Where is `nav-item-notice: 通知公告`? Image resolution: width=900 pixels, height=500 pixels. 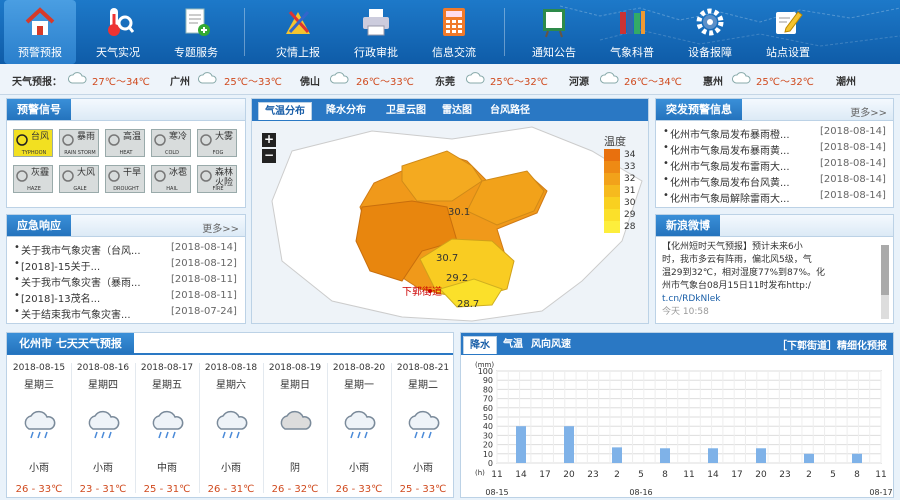 nav-item-notice: 通知公告 is located at coordinates (554, 32).